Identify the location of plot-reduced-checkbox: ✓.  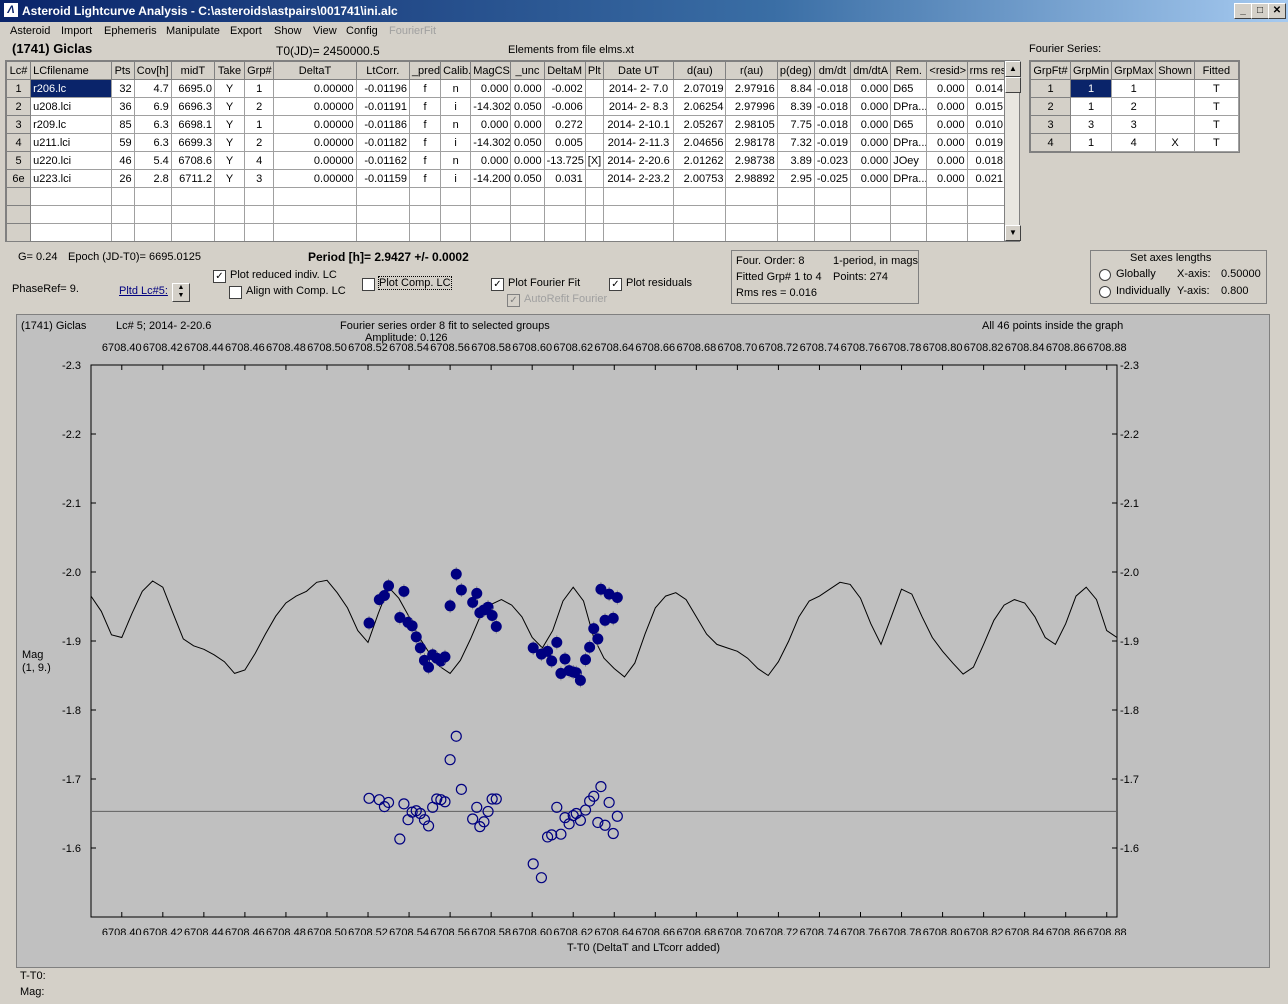
(219, 276).